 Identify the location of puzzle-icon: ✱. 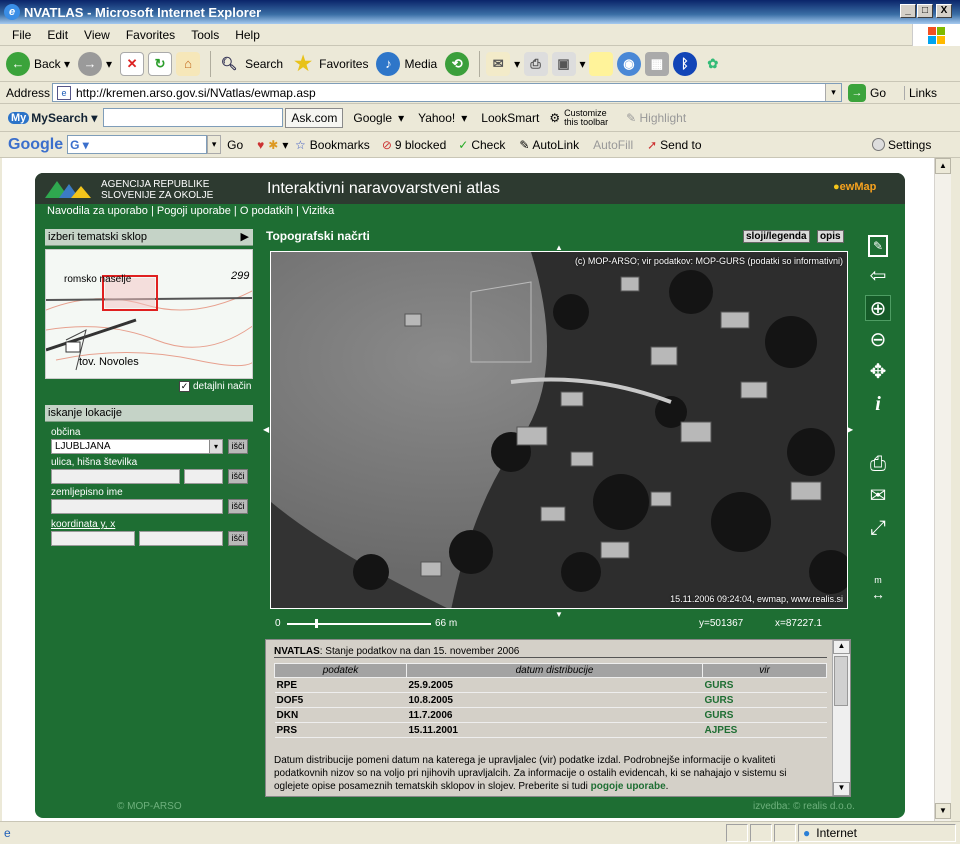
(273, 145).